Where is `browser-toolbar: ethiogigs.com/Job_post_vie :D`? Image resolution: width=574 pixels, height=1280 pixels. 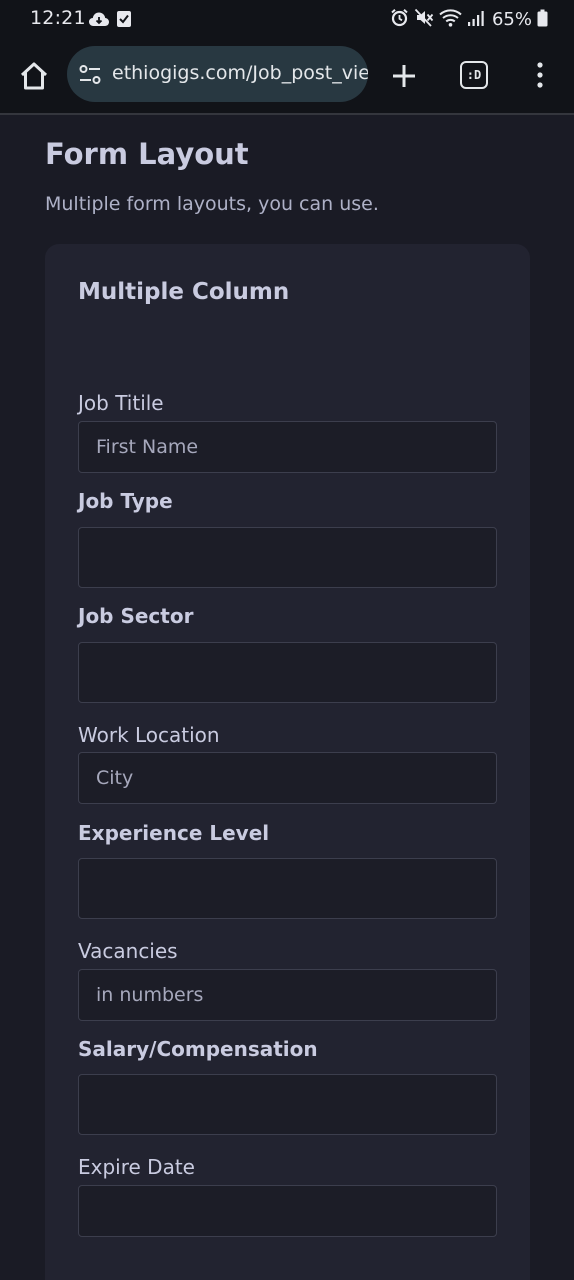 browser-toolbar: ethiogigs.com/Job_post_vie :D is located at coordinates (287, 77).